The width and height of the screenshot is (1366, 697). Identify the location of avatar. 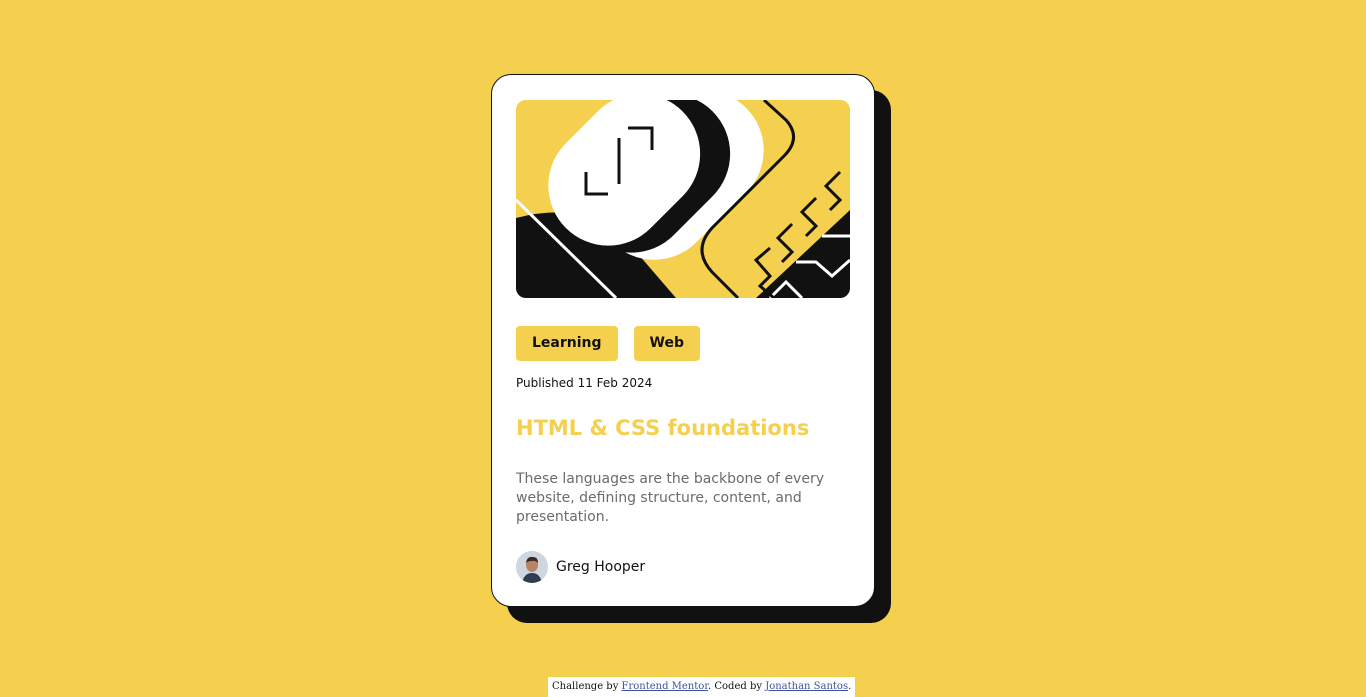
(532, 567).